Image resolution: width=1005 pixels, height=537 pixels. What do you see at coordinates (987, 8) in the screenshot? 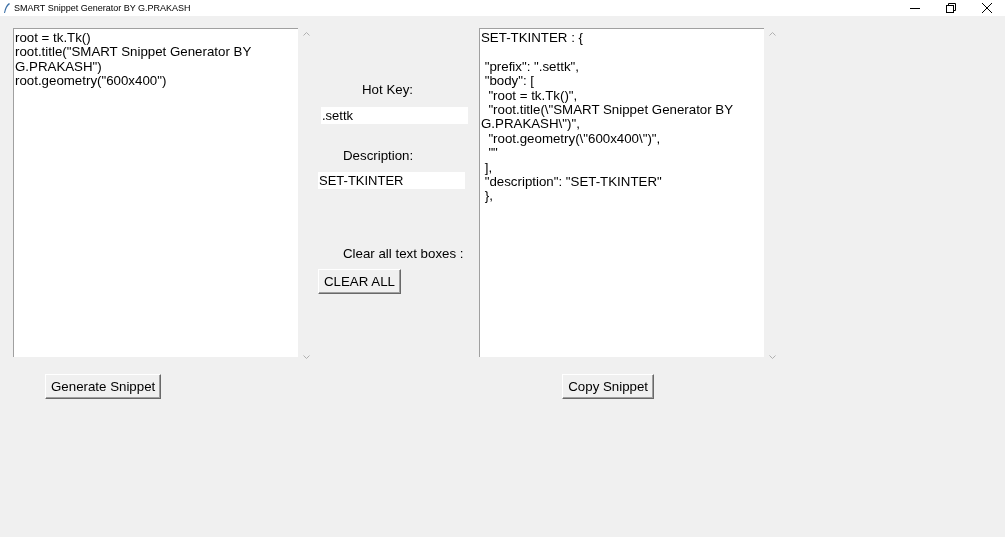
I see `close-button` at bounding box center [987, 8].